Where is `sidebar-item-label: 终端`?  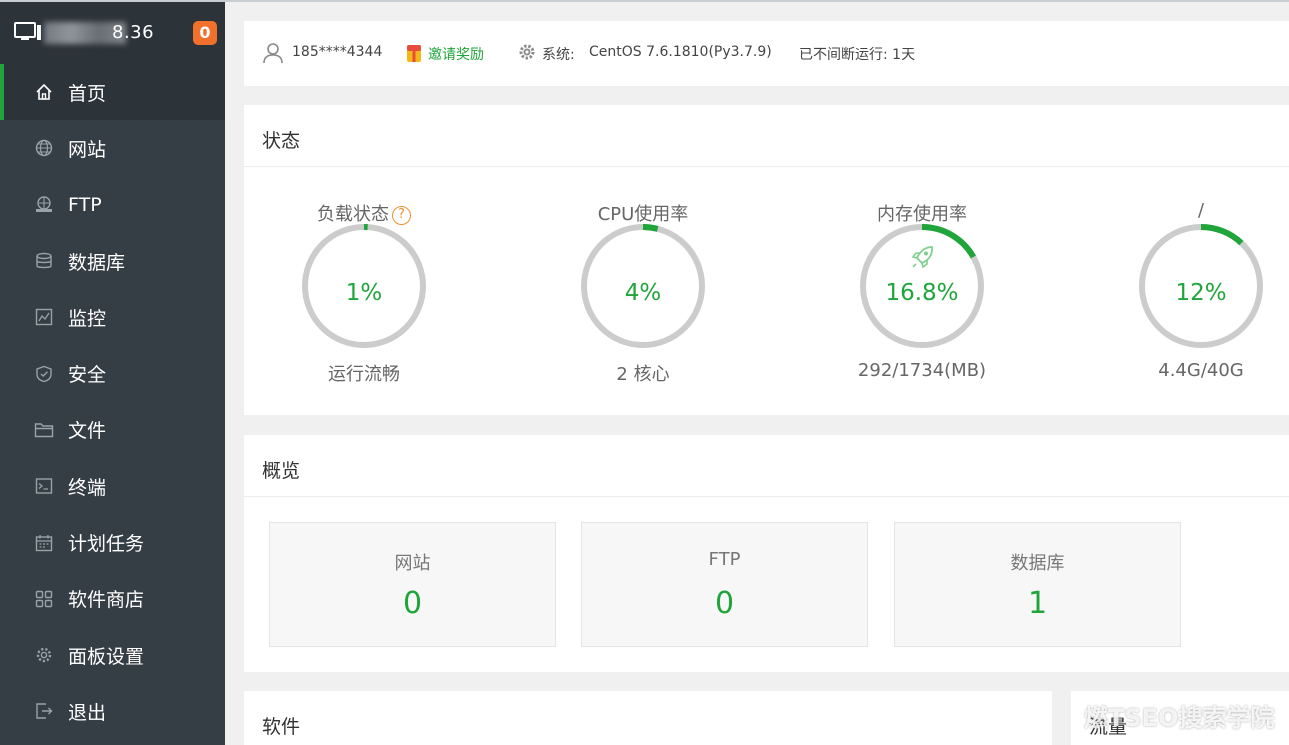 sidebar-item-label: 终端 is located at coordinates (87, 487).